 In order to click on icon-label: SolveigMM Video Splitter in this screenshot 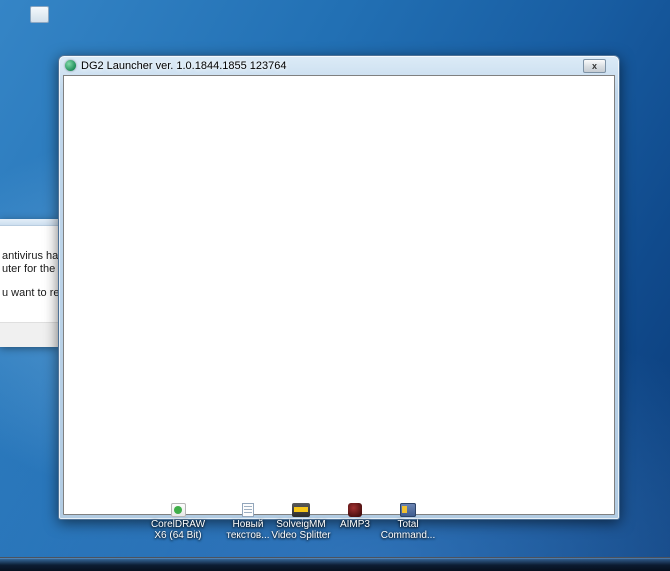, I will do `click(301, 530)`.